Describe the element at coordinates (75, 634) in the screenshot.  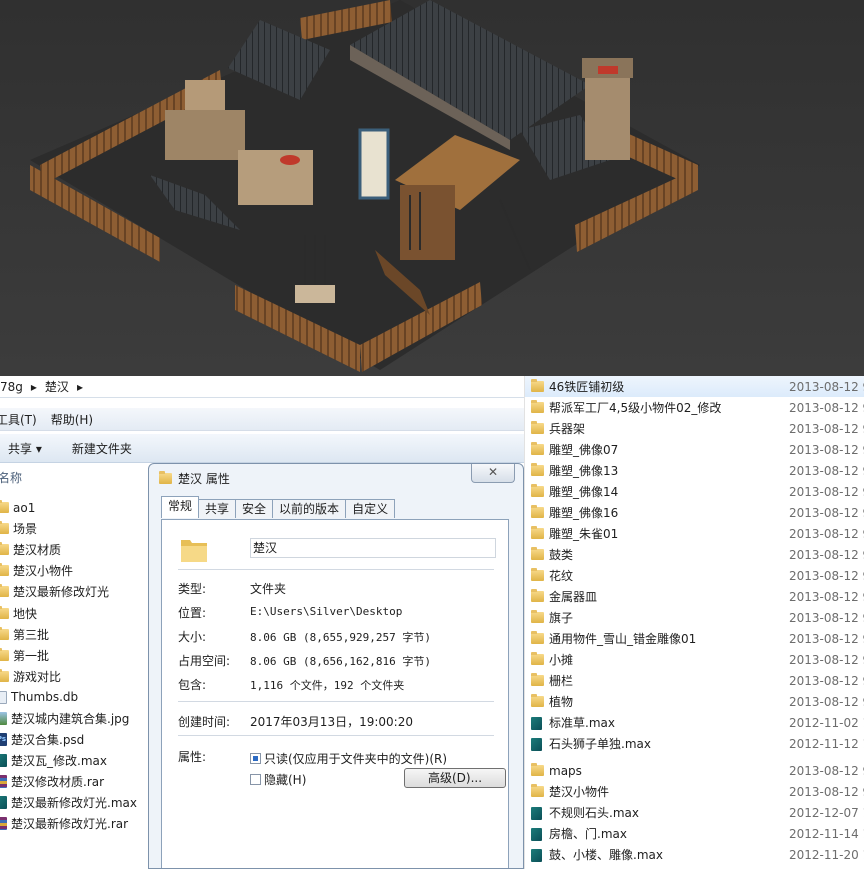
I see `list-item: 第三批` at that location.